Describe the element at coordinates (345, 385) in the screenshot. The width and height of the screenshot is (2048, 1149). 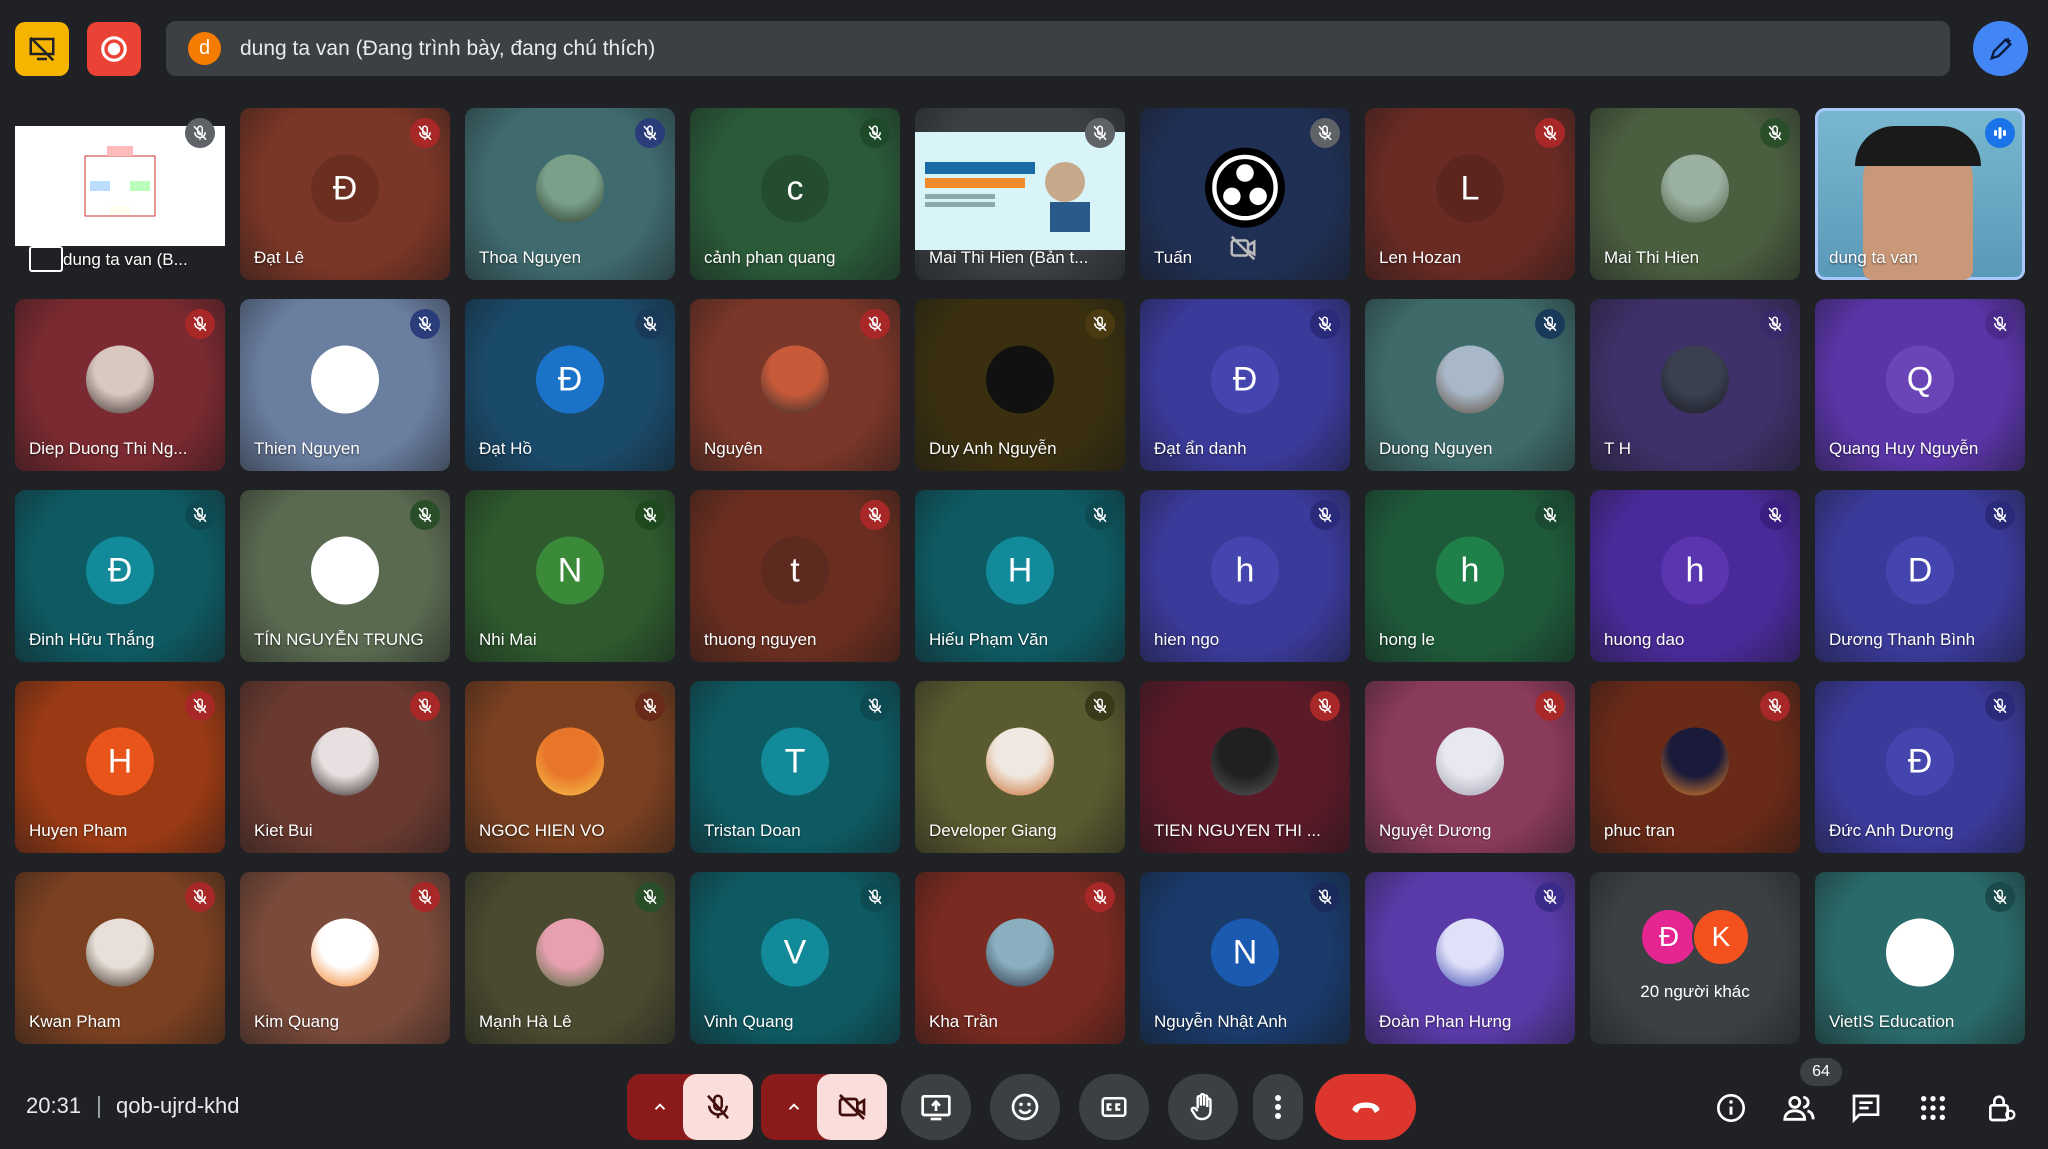
I see `participant-tile: Thien Nguyen` at that location.